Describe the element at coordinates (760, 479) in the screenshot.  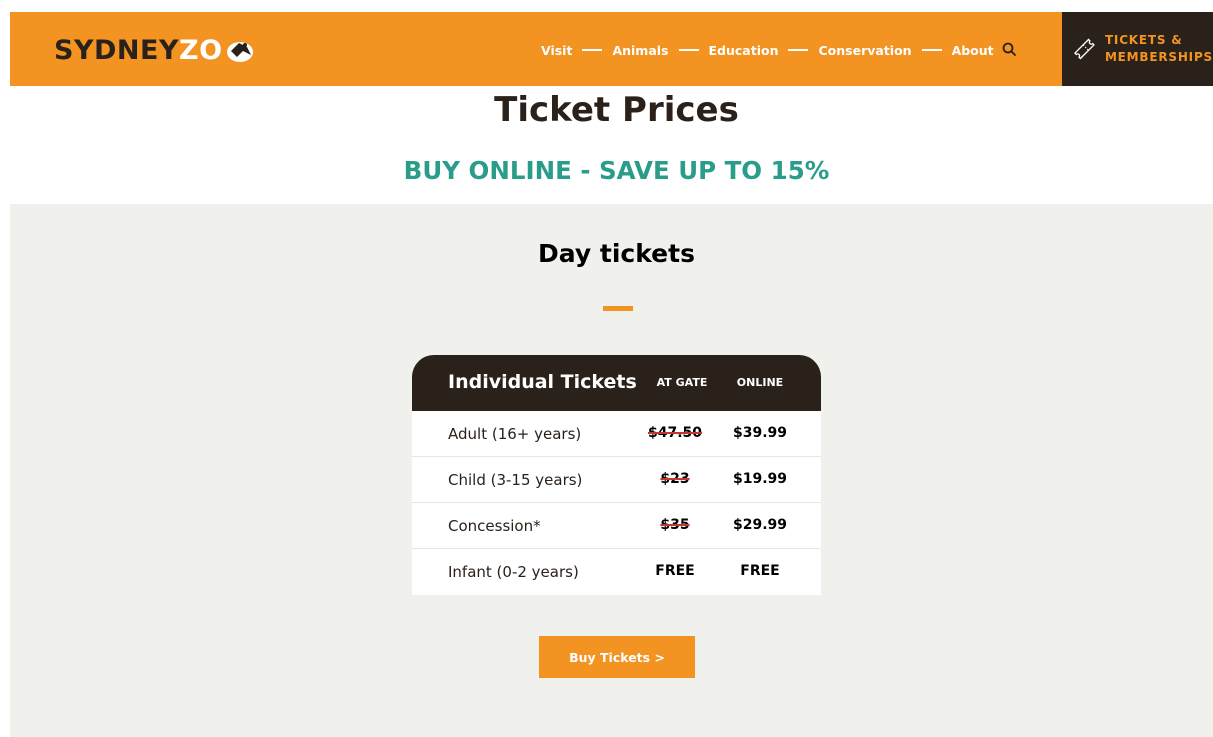
I see `online-price: $19.99` at that location.